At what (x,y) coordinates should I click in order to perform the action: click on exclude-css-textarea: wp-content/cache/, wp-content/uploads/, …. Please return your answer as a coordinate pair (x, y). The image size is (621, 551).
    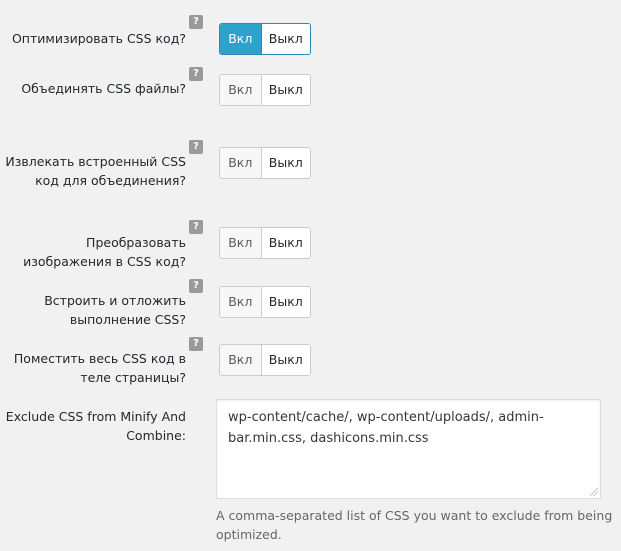
    Looking at the image, I should click on (408, 449).